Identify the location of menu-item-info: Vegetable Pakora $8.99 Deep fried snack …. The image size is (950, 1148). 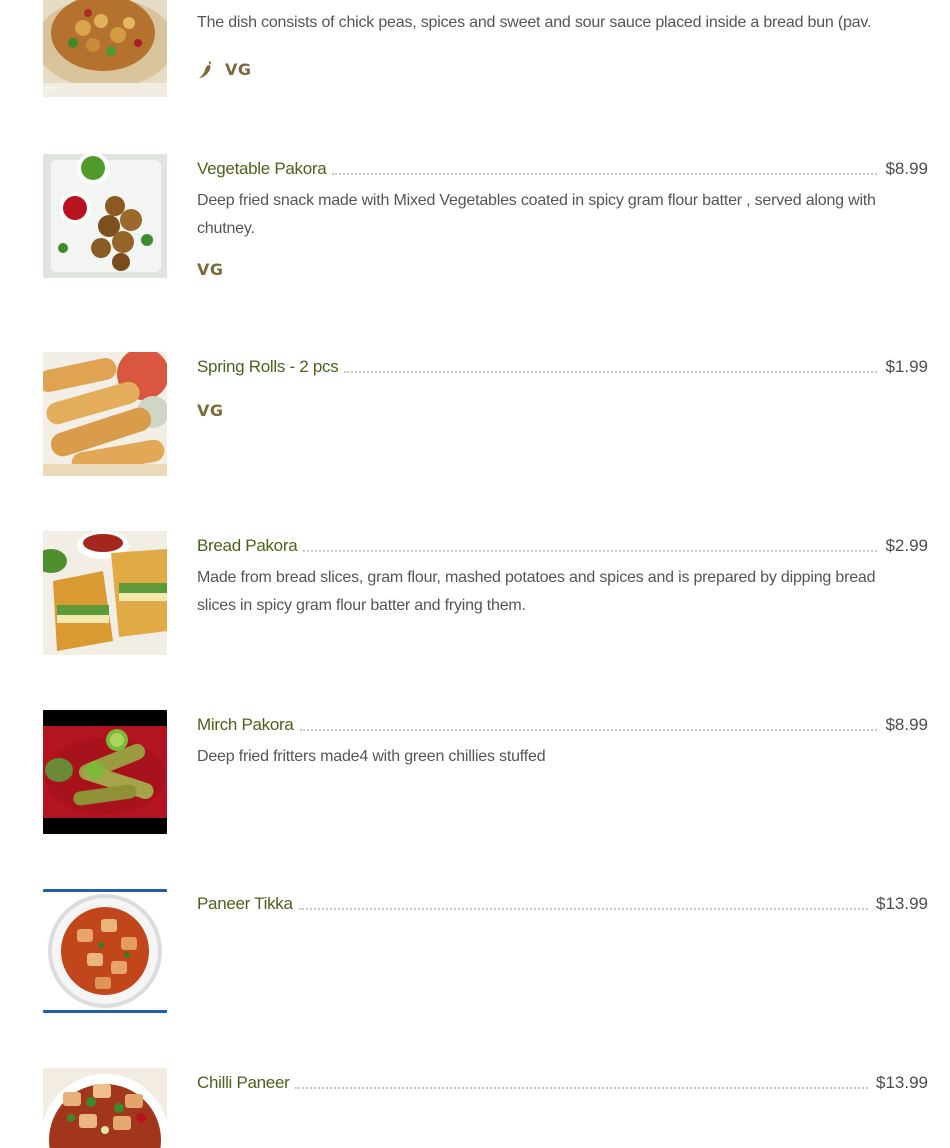
(562, 217).